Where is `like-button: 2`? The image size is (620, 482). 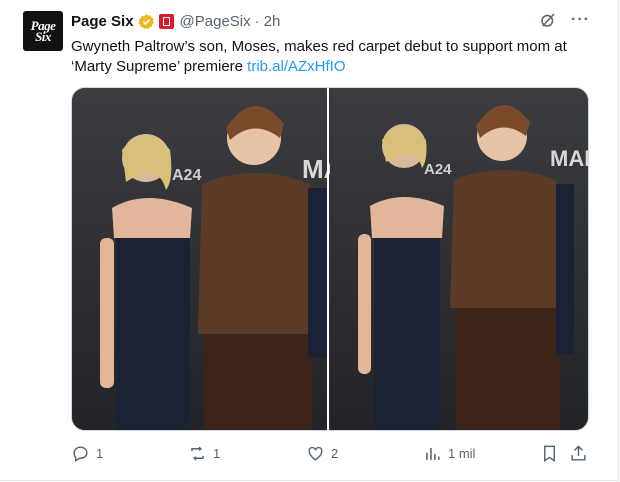 like-button: 2 is located at coordinates (322, 453).